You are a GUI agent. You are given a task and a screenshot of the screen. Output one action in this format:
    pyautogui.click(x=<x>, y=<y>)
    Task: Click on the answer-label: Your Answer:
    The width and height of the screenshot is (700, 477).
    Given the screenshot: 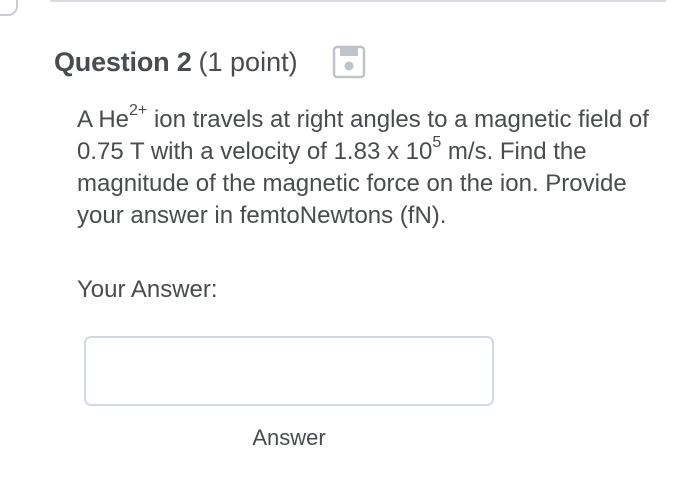 What is the action you would take?
    pyautogui.click(x=147, y=289)
    